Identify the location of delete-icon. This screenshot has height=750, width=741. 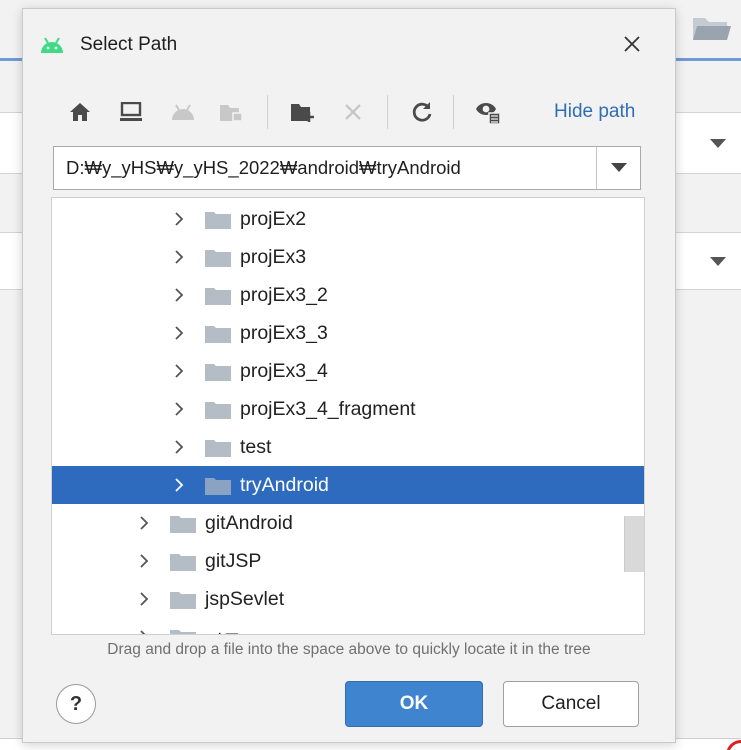
(353, 112).